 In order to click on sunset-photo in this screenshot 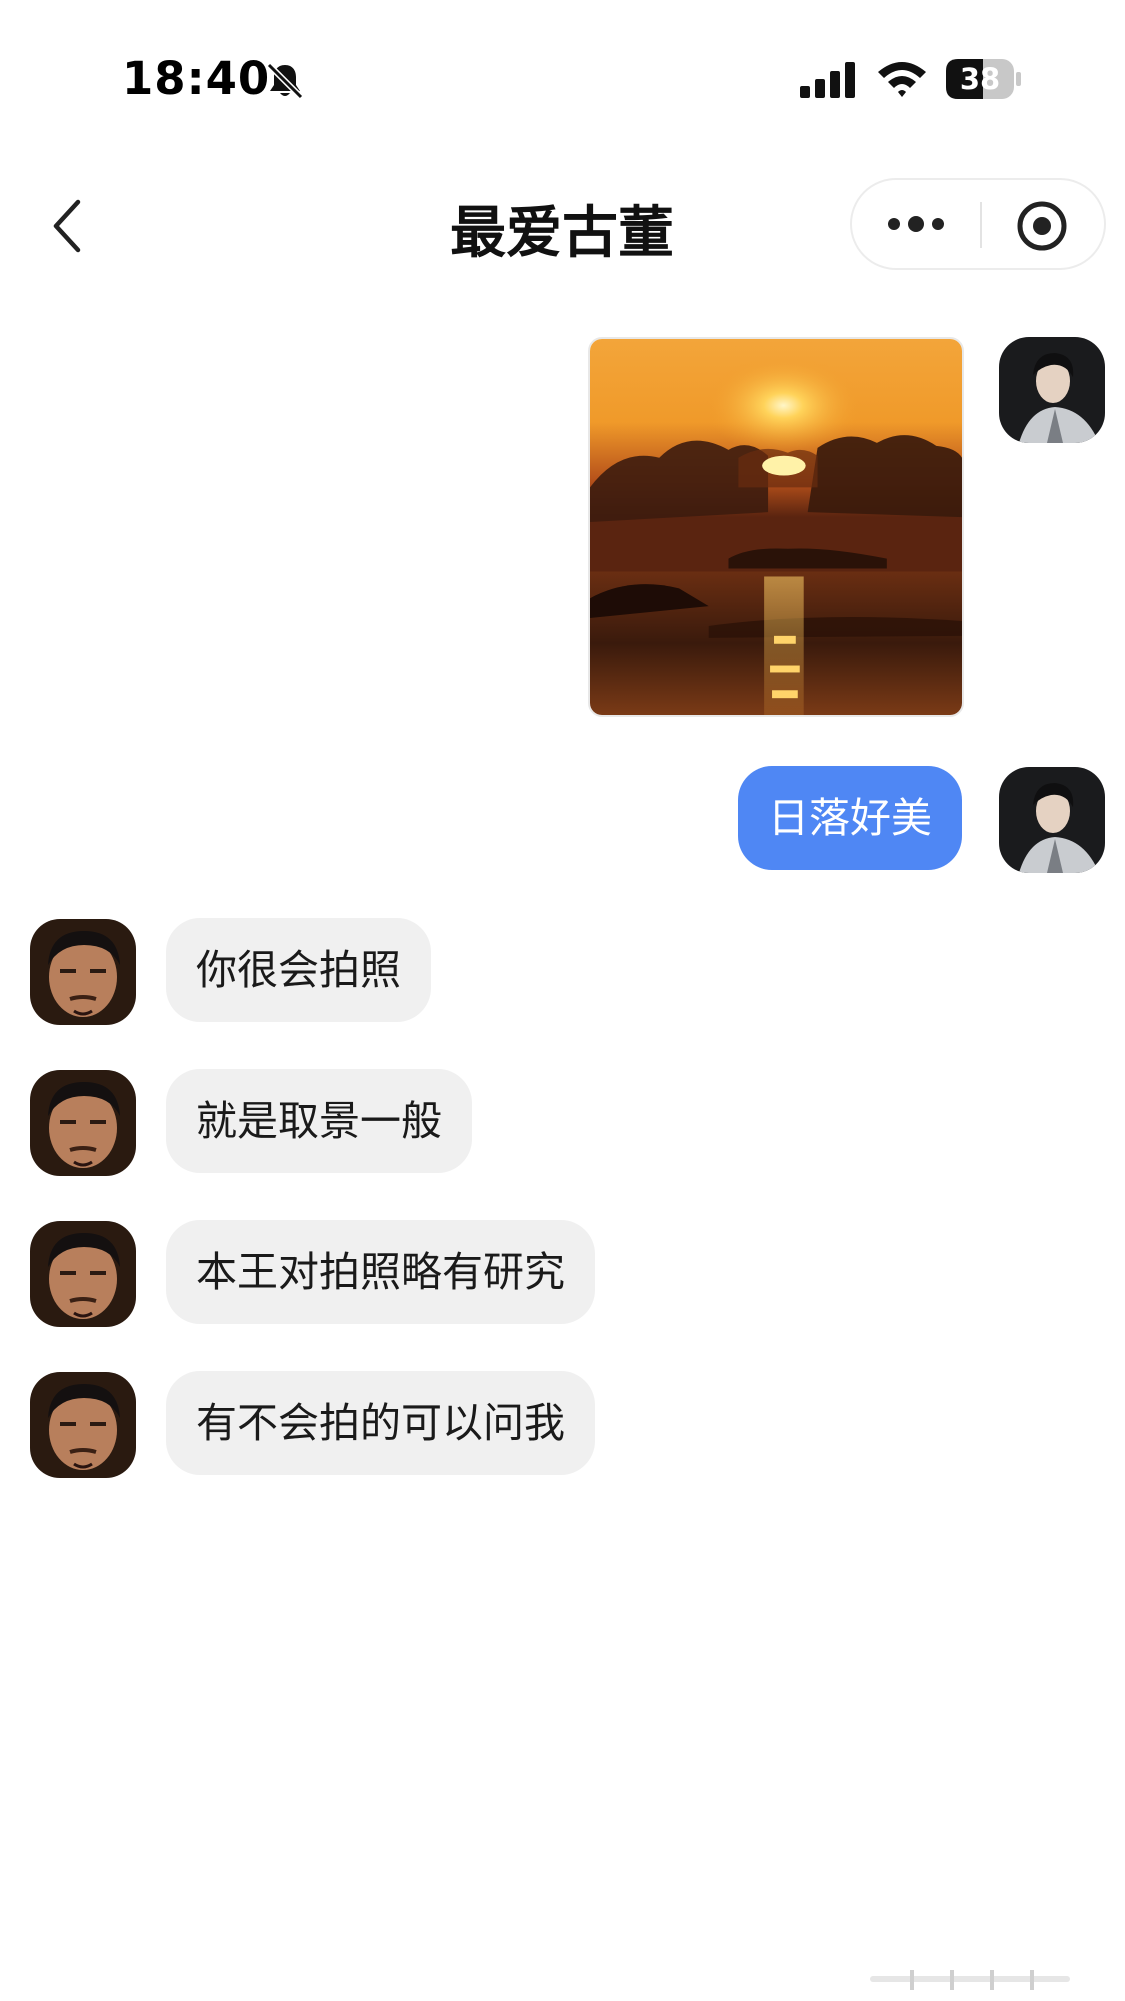, I will do `click(776, 527)`.